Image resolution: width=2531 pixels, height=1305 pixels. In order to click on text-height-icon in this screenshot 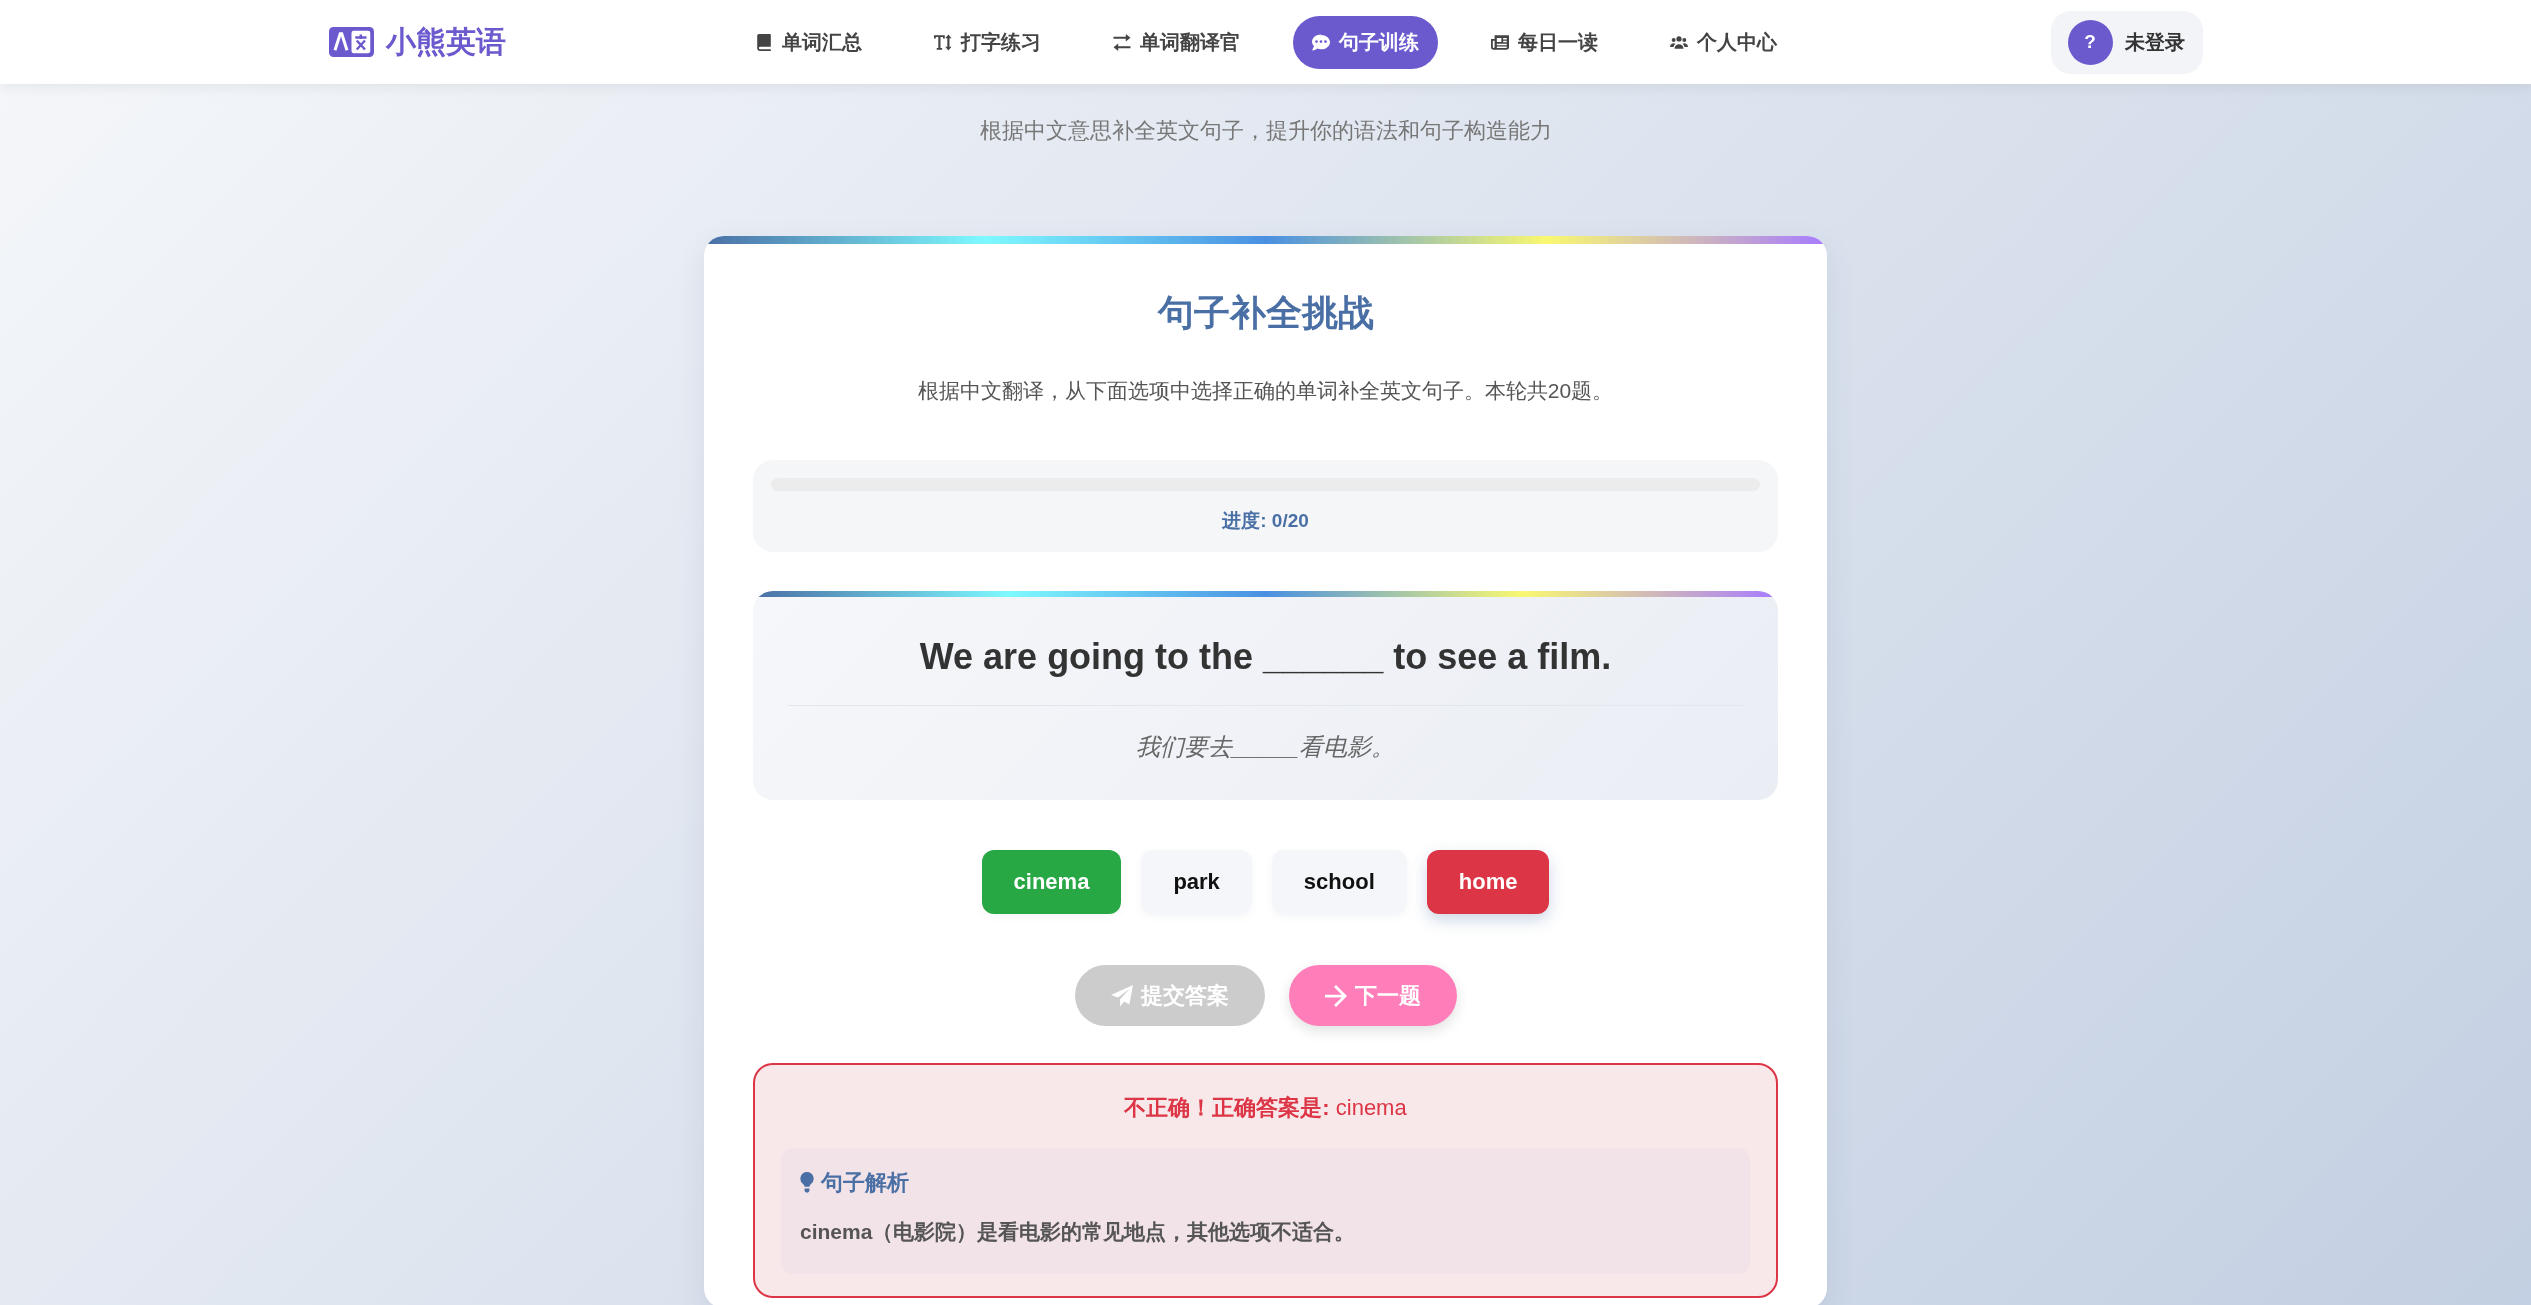, I will do `click(942, 42)`.